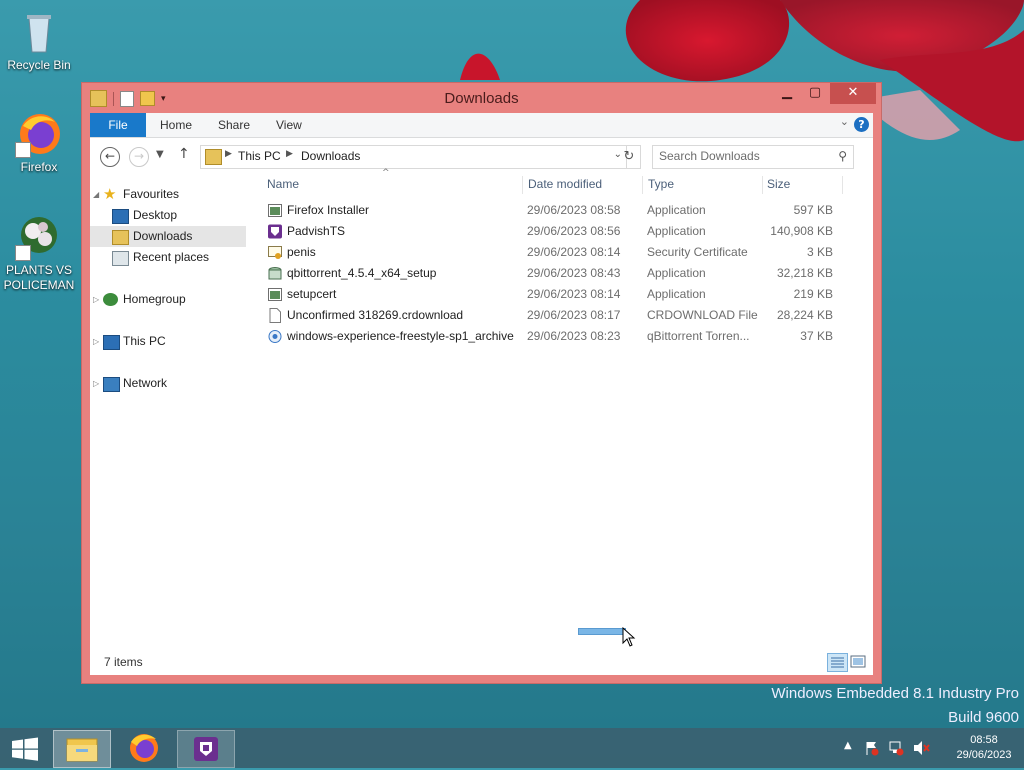 The width and height of the screenshot is (1024, 770). I want to click on recent-locations-dropdown: ▼, so click(160, 154).